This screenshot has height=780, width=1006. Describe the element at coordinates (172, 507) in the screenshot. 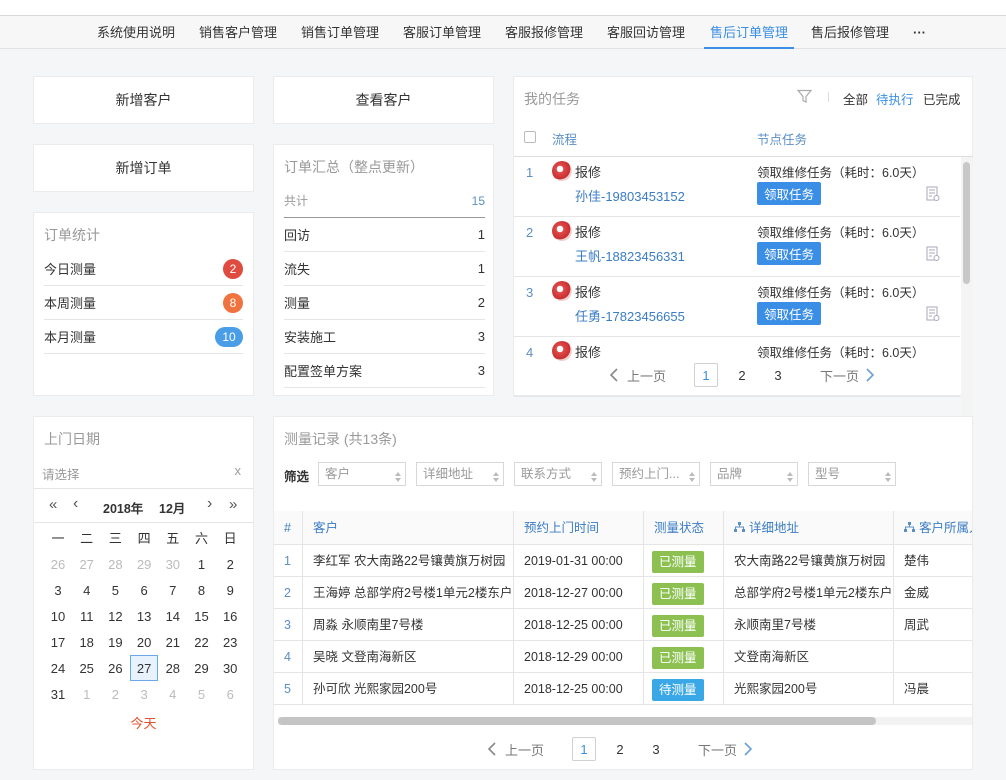

I see `month-select: 12月` at that location.